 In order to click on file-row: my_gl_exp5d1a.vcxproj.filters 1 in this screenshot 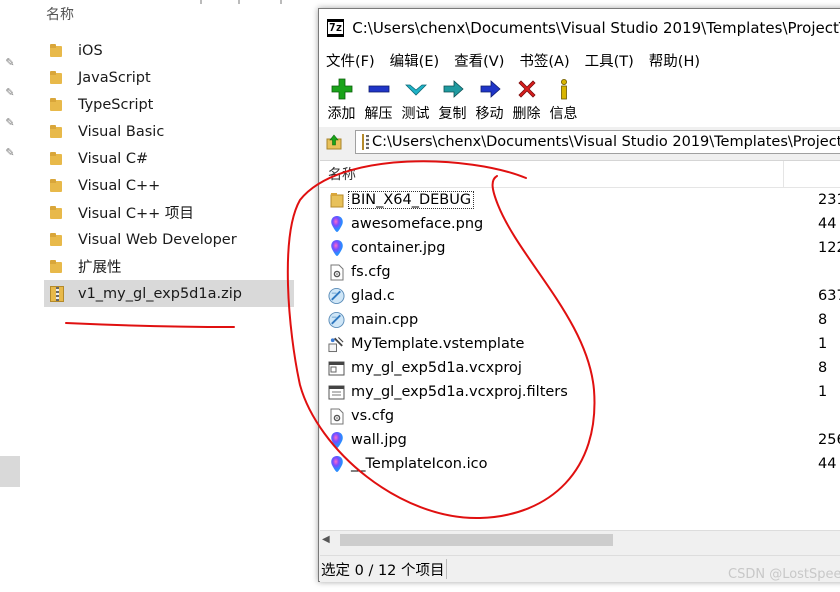, I will do `click(580, 392)`.